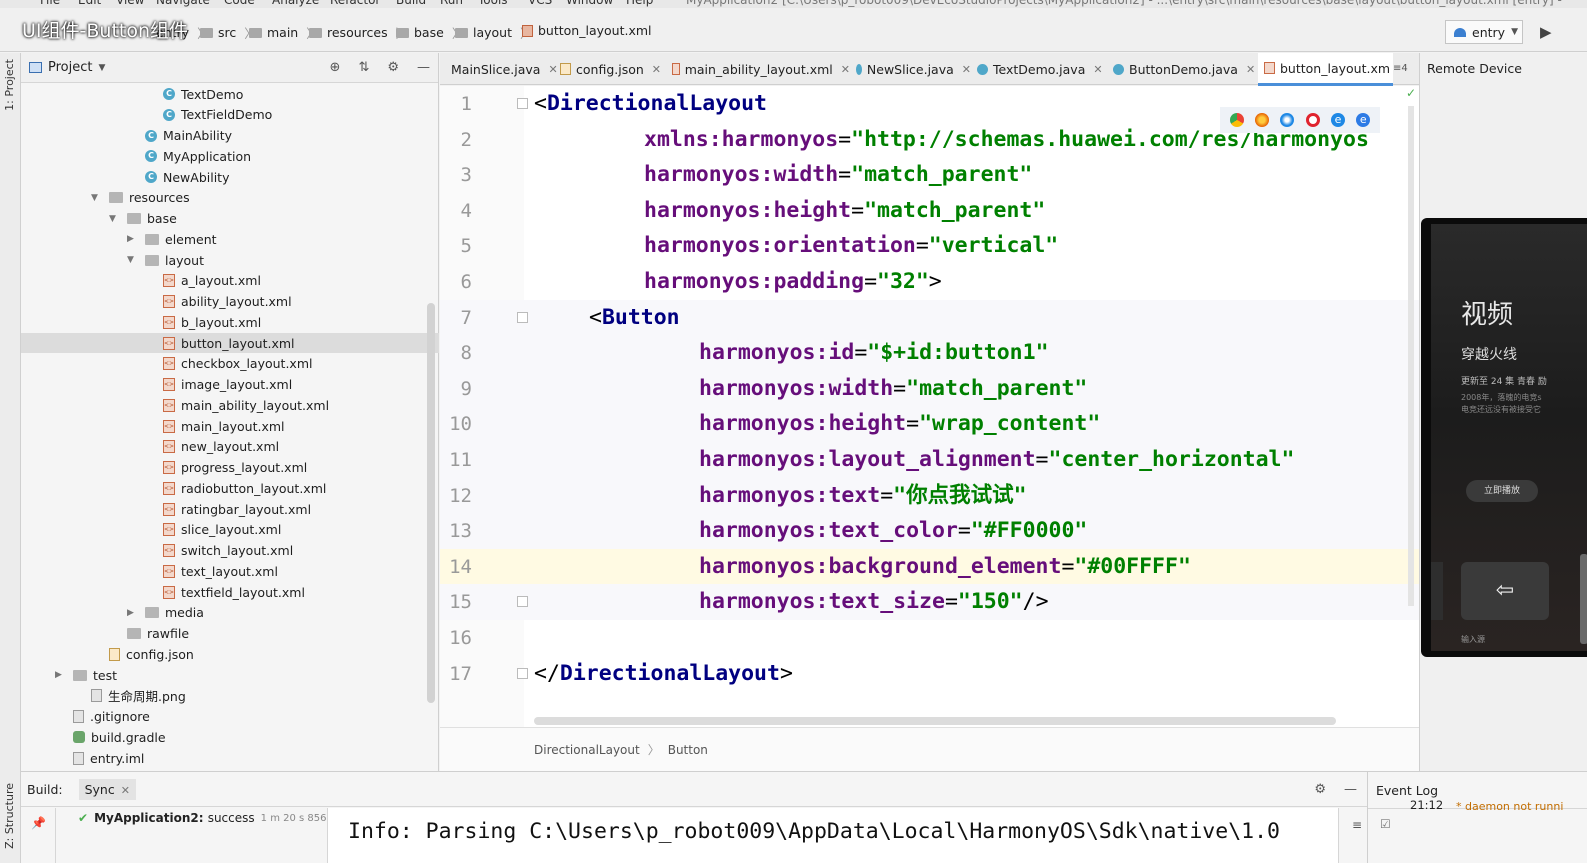  What do you see at coordinates (540, 3) in the screenshot?
I see `menu-item: VCS` at bounding box center [540, 3].